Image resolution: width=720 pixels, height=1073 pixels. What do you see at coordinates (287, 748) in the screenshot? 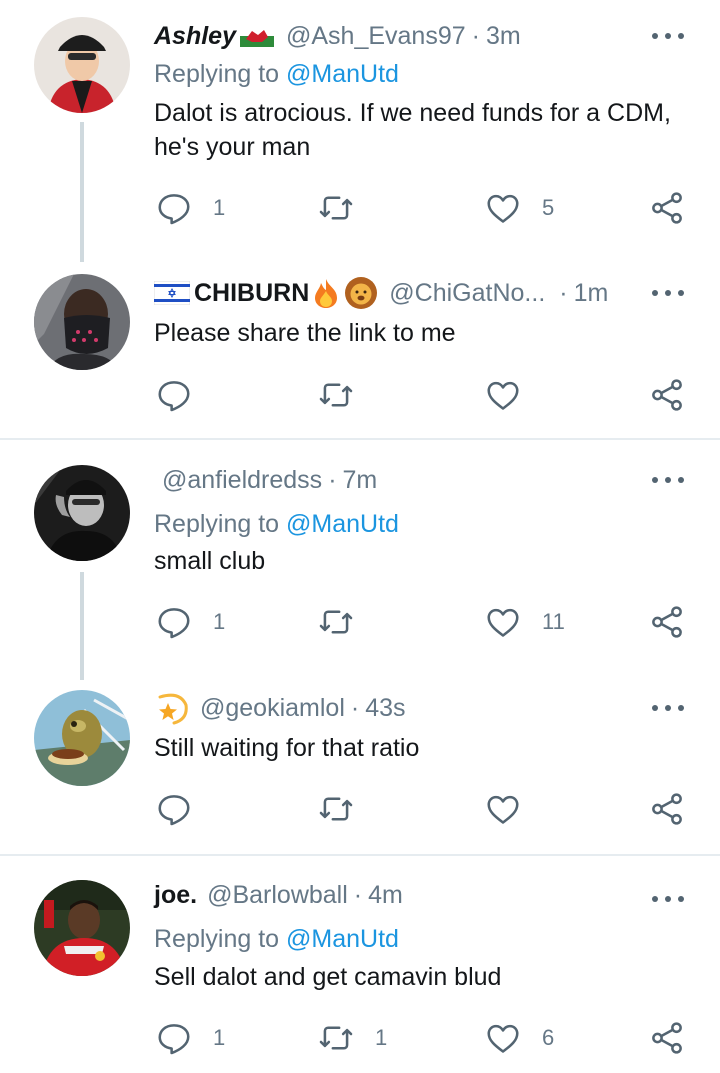
I see `tweet-text: Still waiting for that ratio` at bounding box center [287, 748].